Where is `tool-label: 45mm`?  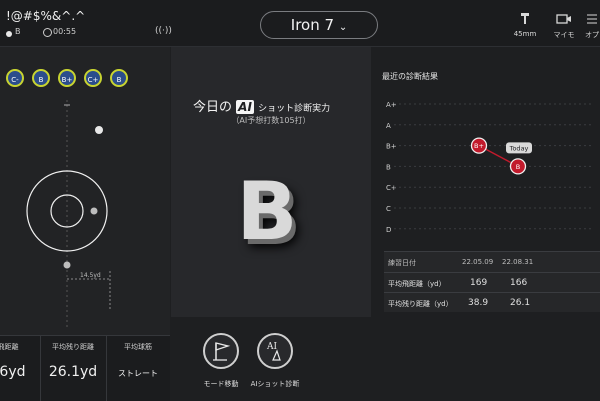 tool-label: 45mm is located at coordinates (525, 34).